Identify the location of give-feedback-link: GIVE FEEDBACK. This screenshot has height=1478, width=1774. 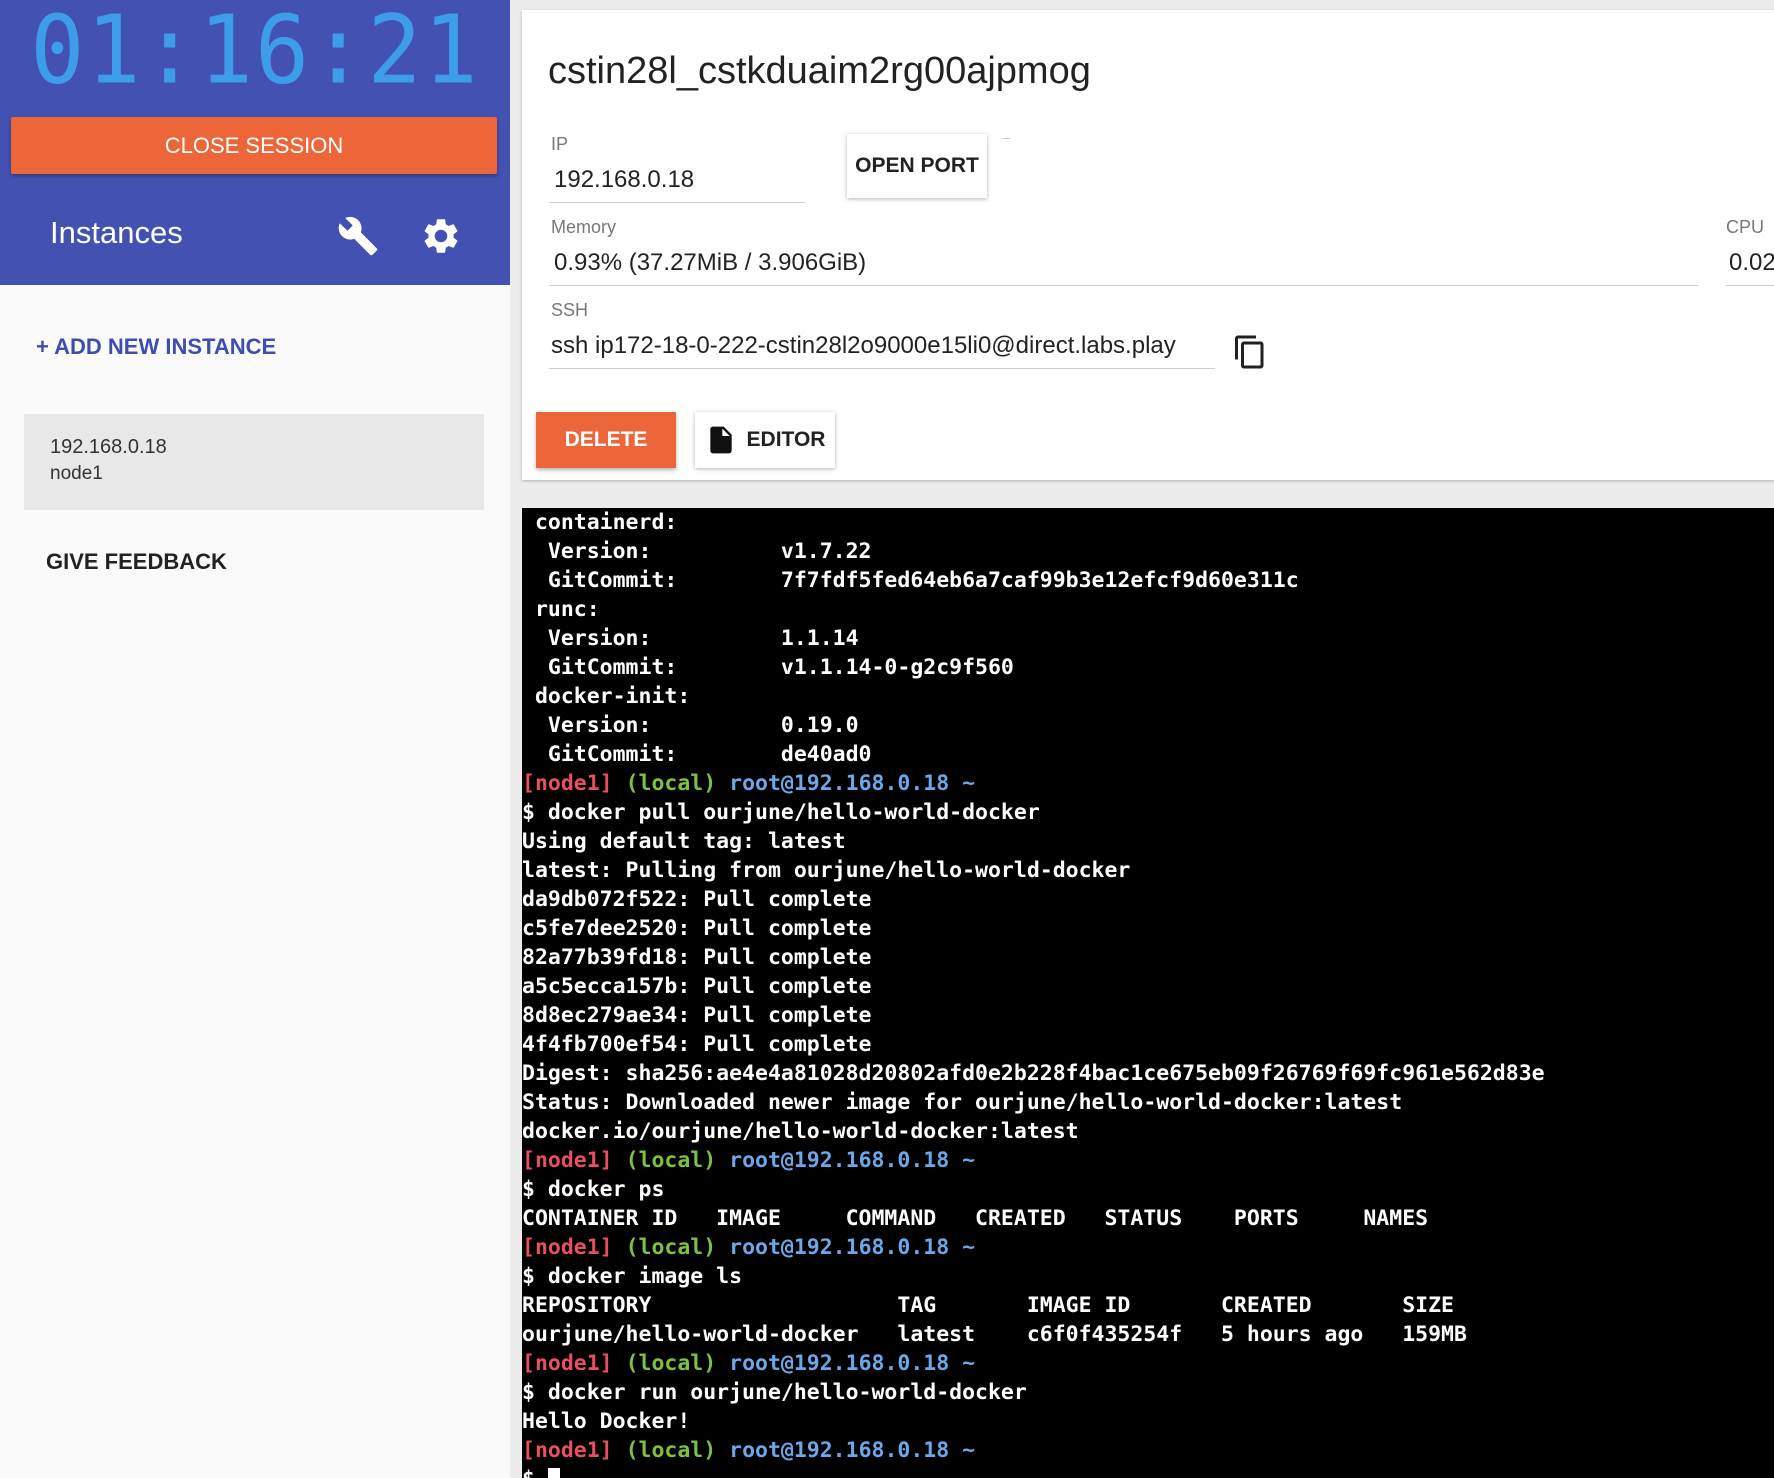
(136, 562).